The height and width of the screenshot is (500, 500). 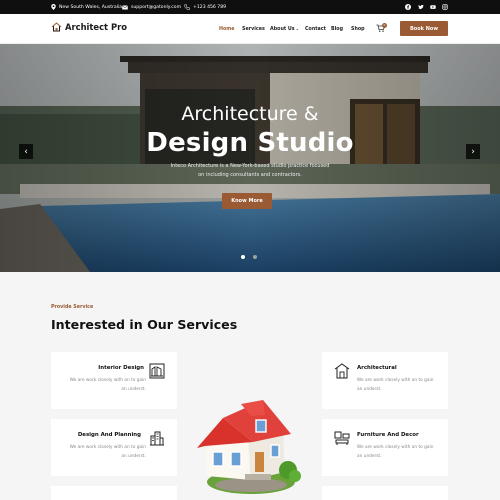 What do you see at coordinates (342, 371) in the screenshot?
I see `architecture-icon` at bounding box center [342, 371].